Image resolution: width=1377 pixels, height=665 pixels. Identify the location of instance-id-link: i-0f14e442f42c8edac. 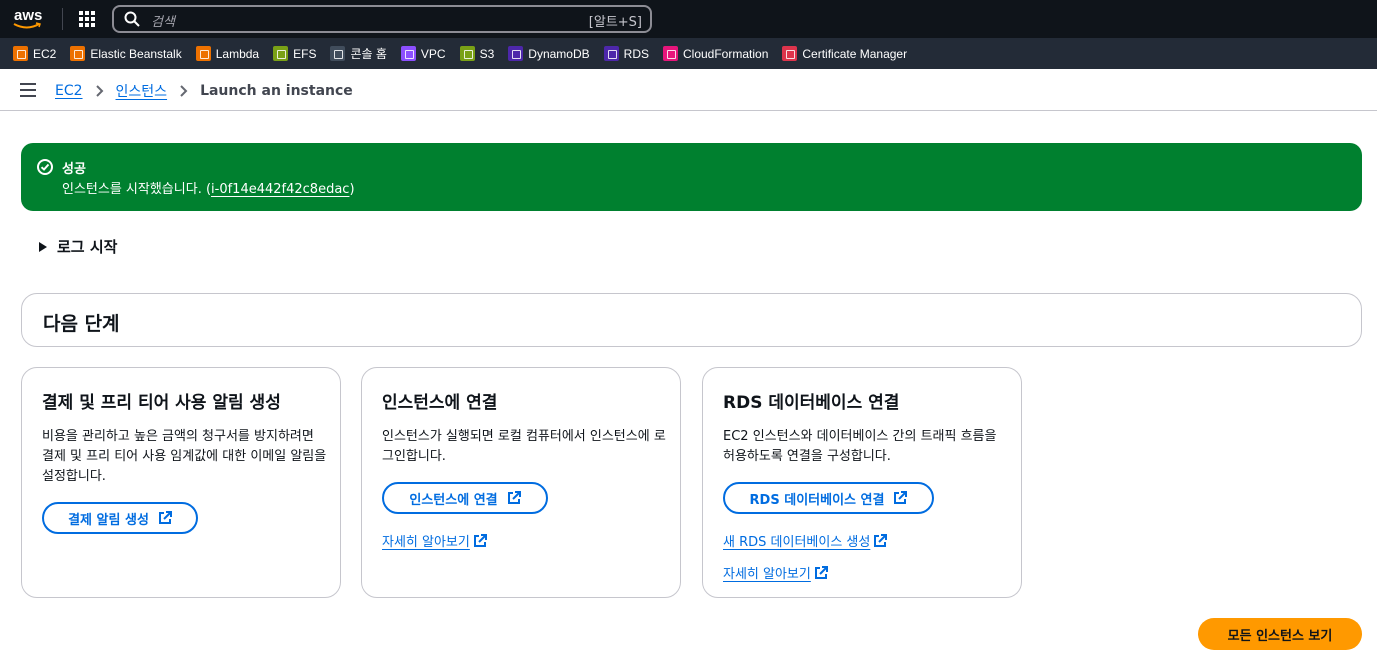
(280, 189).